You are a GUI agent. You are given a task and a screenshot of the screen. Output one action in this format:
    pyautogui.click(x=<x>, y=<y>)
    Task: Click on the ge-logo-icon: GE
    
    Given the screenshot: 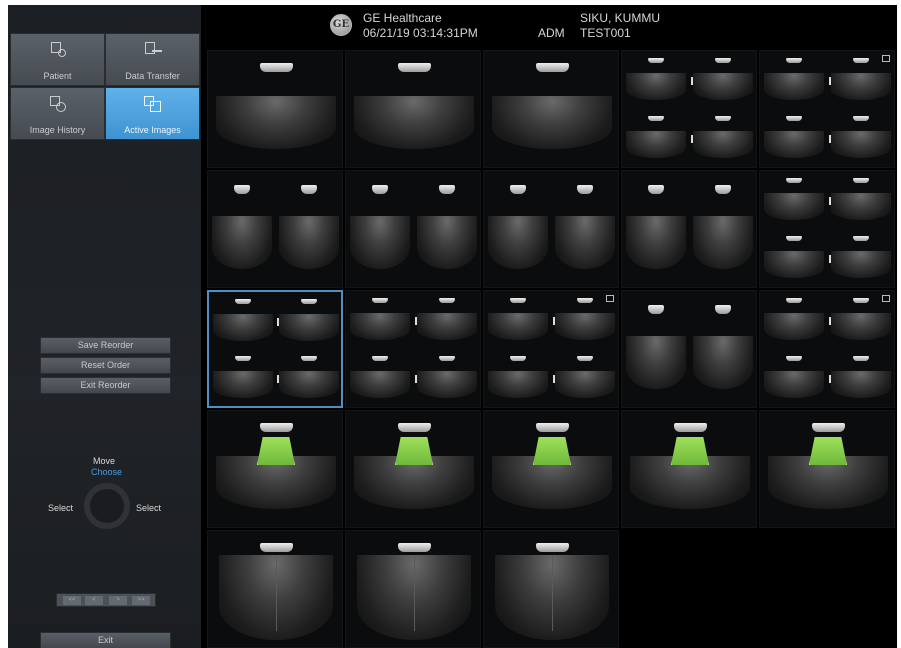 What is the action you would take?
    pyautogui.click(x=341, y=25)
    